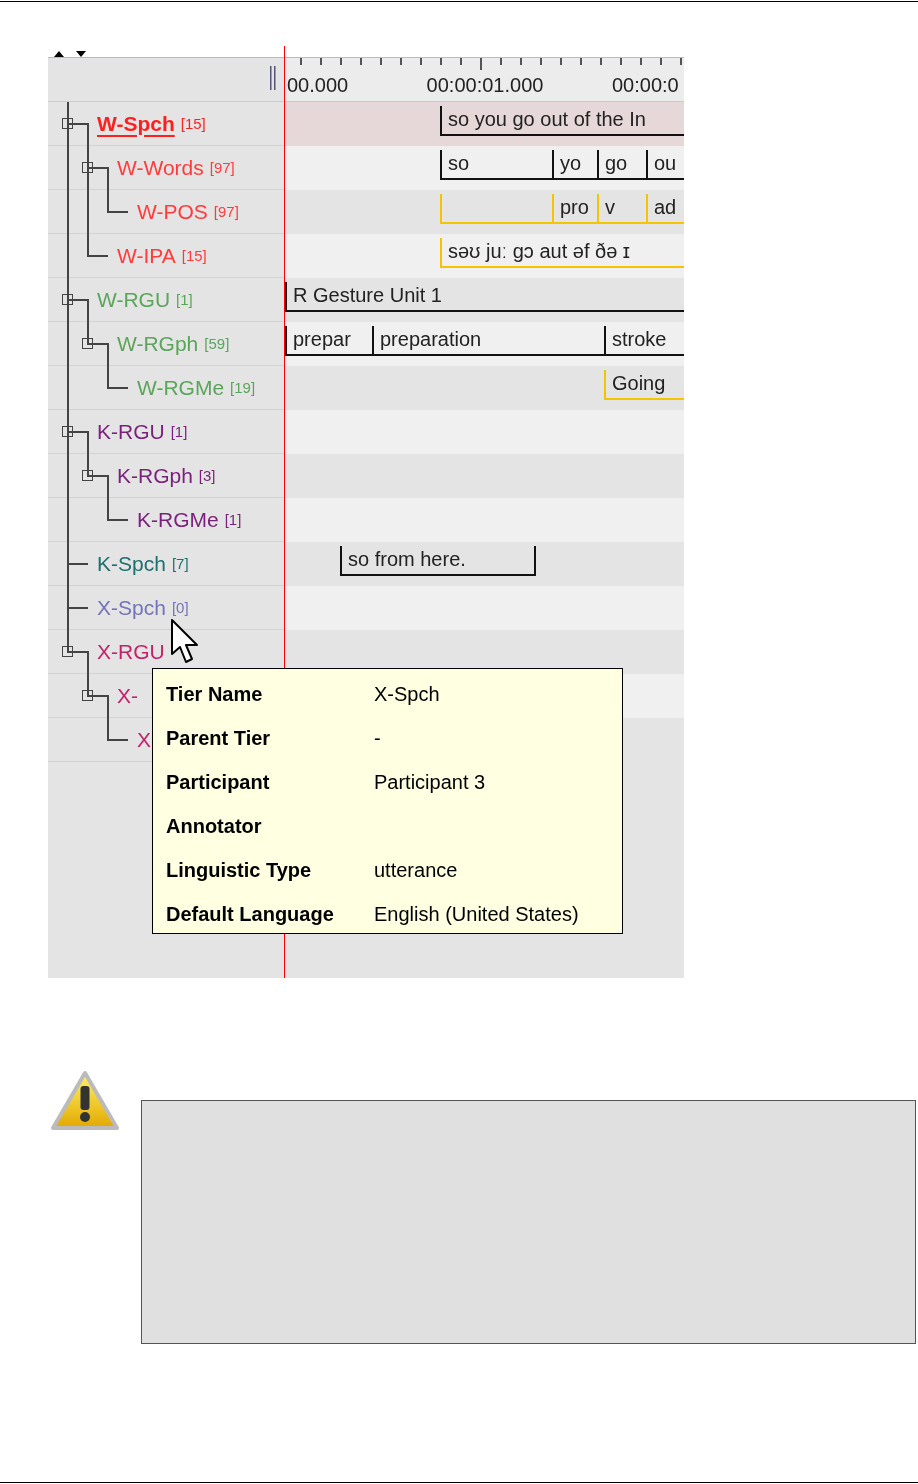 This screenshot has height=1484, width=918. What do you see at coordinates (250, 914) in the screenshot?
I see `tooltip-label: Default Language` at bounding box center [250, 914].